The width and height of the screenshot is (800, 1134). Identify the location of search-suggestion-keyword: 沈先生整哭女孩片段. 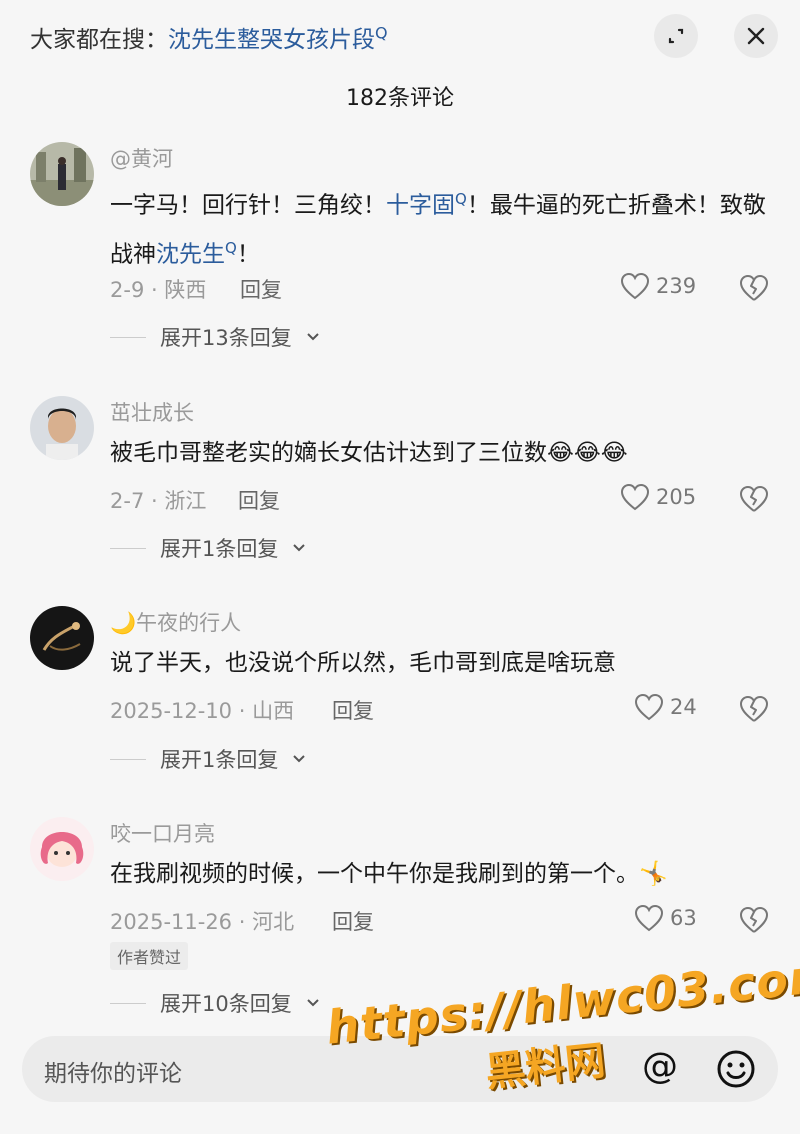
(271, 40).